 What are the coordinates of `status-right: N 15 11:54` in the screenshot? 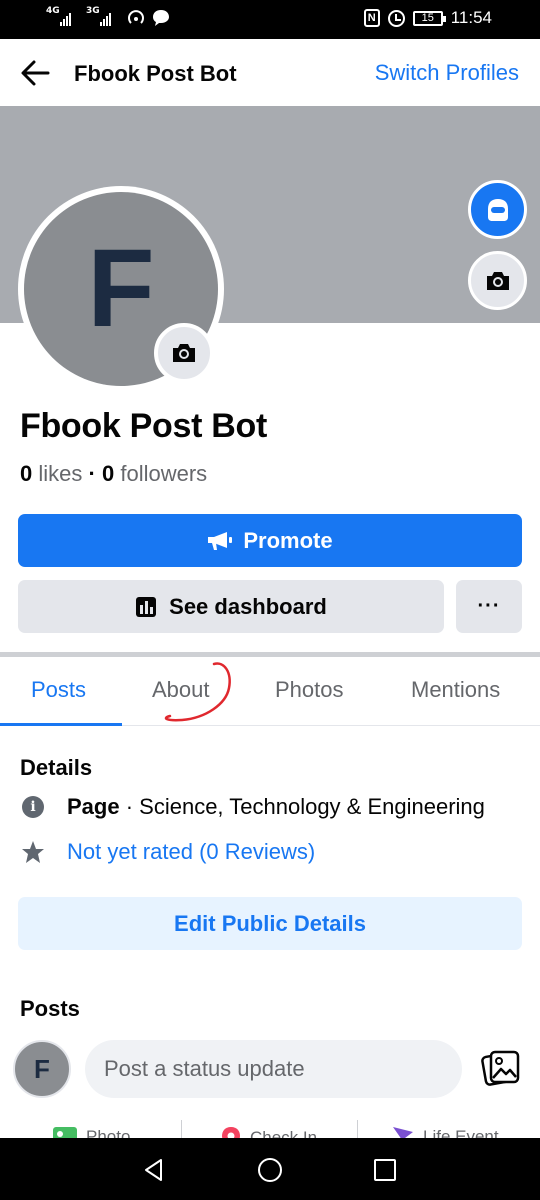 It's located at (427, 18).